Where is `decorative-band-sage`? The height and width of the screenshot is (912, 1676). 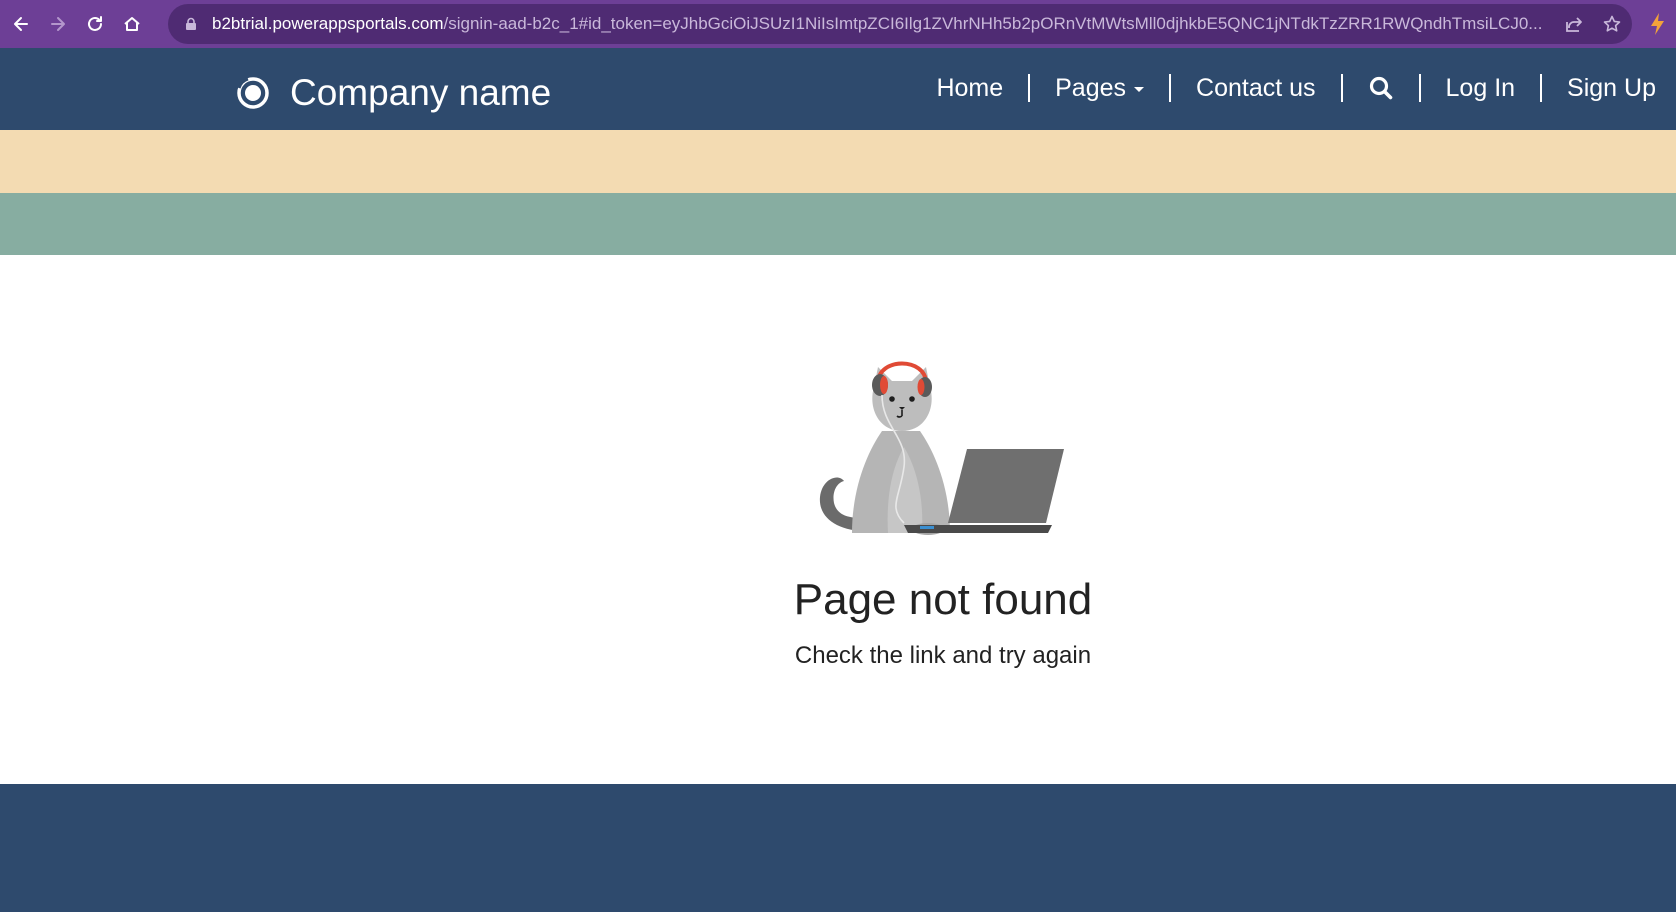
decorative-band-sage is located at coordinates (838, 224).